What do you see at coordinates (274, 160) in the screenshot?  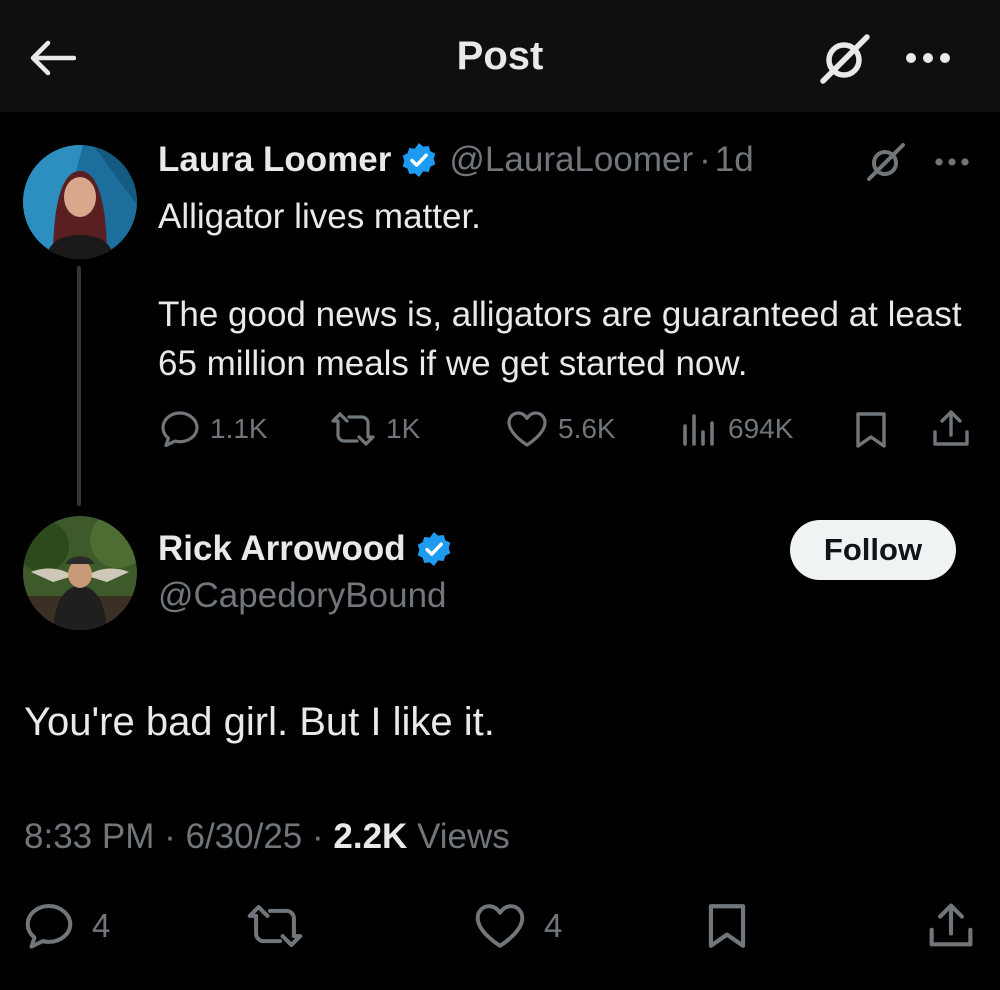 I see `author-name: Laura Loomer` at bounding box center [274, 160].